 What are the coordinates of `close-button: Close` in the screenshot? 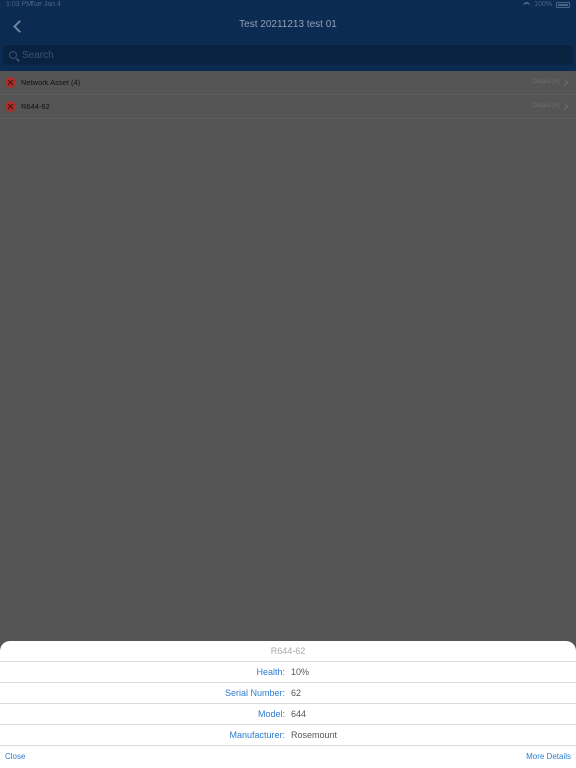 It's located at (15, 756).